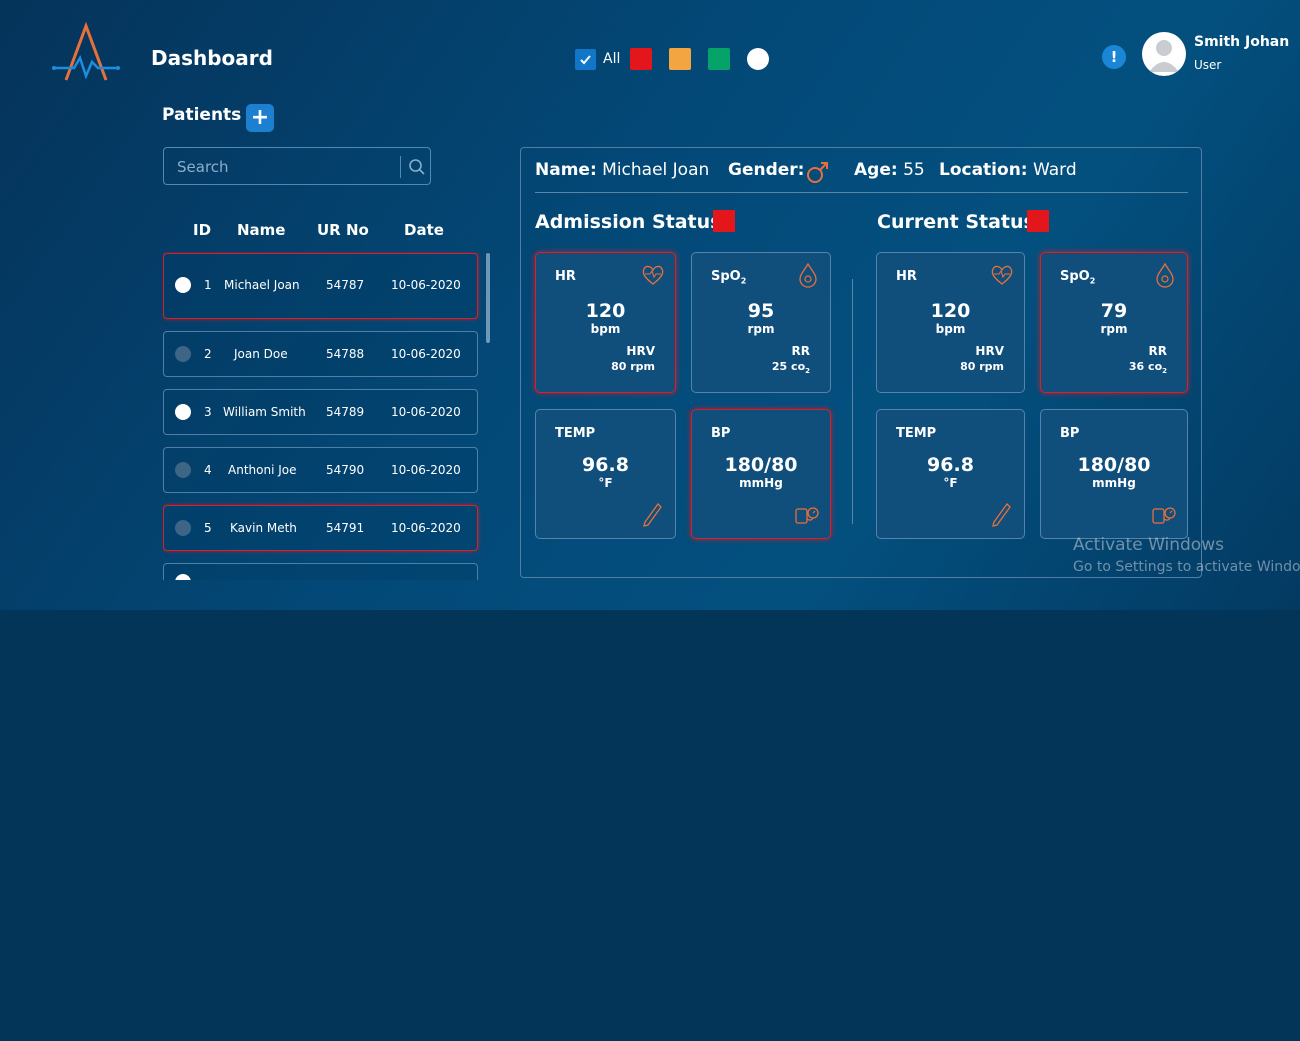 The height and width of the screenshot is (1041, 1300). Describe the element at coordinates (345, 285) in the screenshot. I see `row-ur: 54787` at that location.